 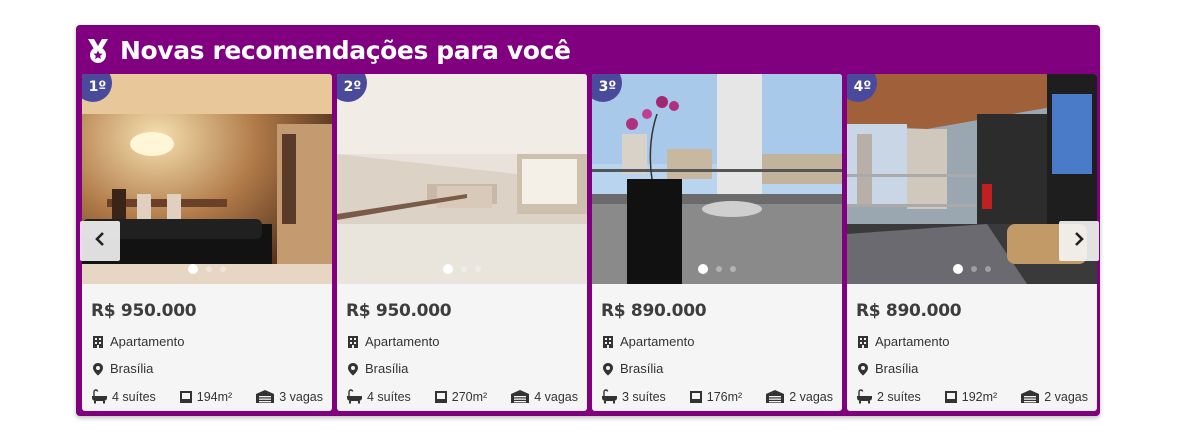 I want to click on feature-suites: 2 suítes, so click(x=888, y=396).